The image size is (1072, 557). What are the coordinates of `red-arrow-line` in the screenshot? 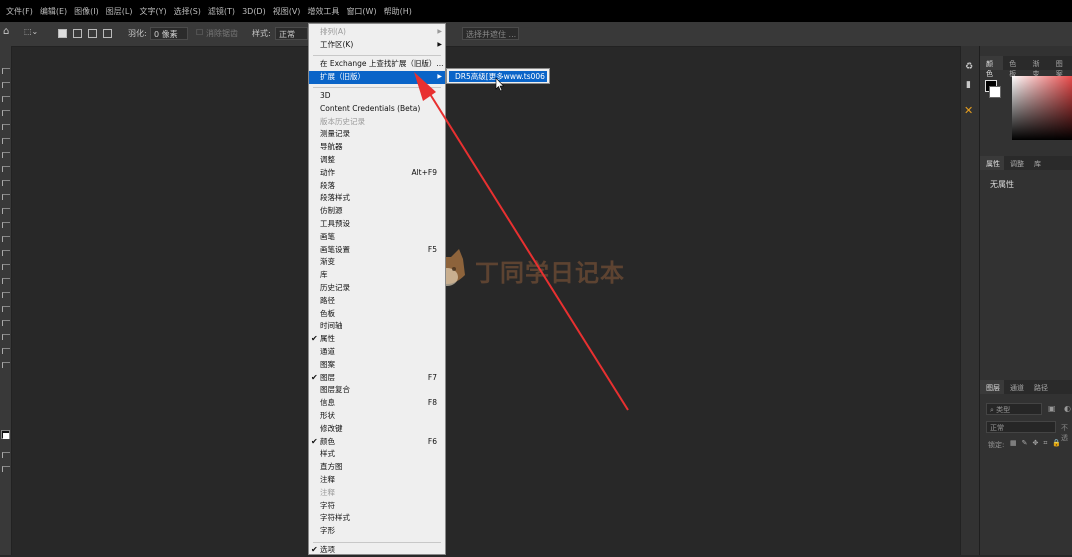 It's located at (529, 252).